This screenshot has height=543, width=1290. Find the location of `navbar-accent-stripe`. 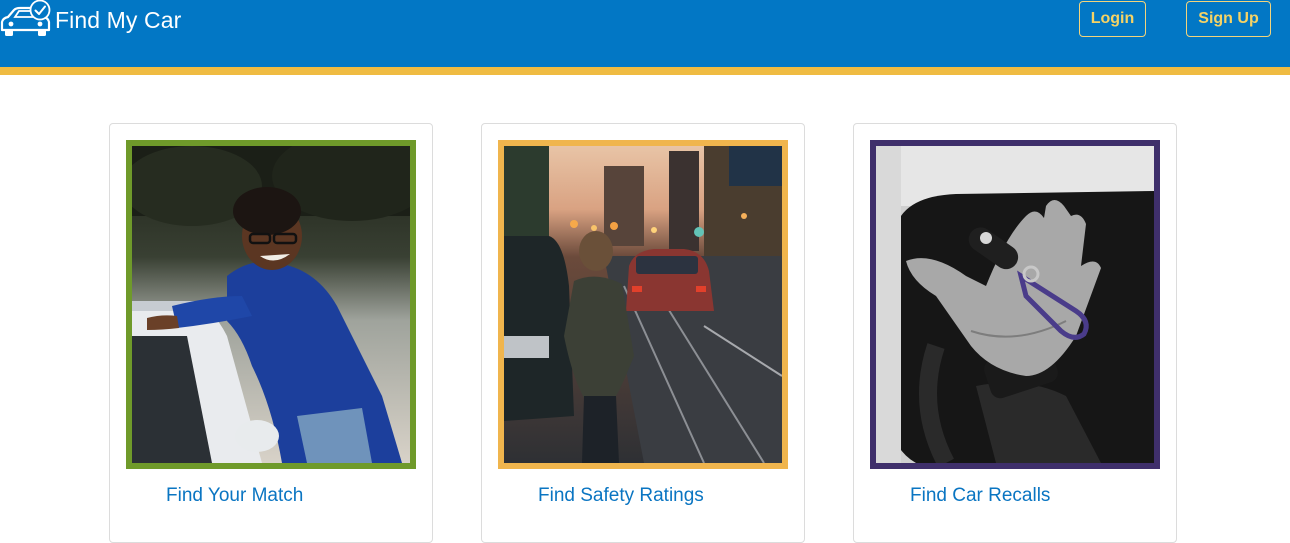

navbar-accent-stripe is located at coordinates (645, 71).